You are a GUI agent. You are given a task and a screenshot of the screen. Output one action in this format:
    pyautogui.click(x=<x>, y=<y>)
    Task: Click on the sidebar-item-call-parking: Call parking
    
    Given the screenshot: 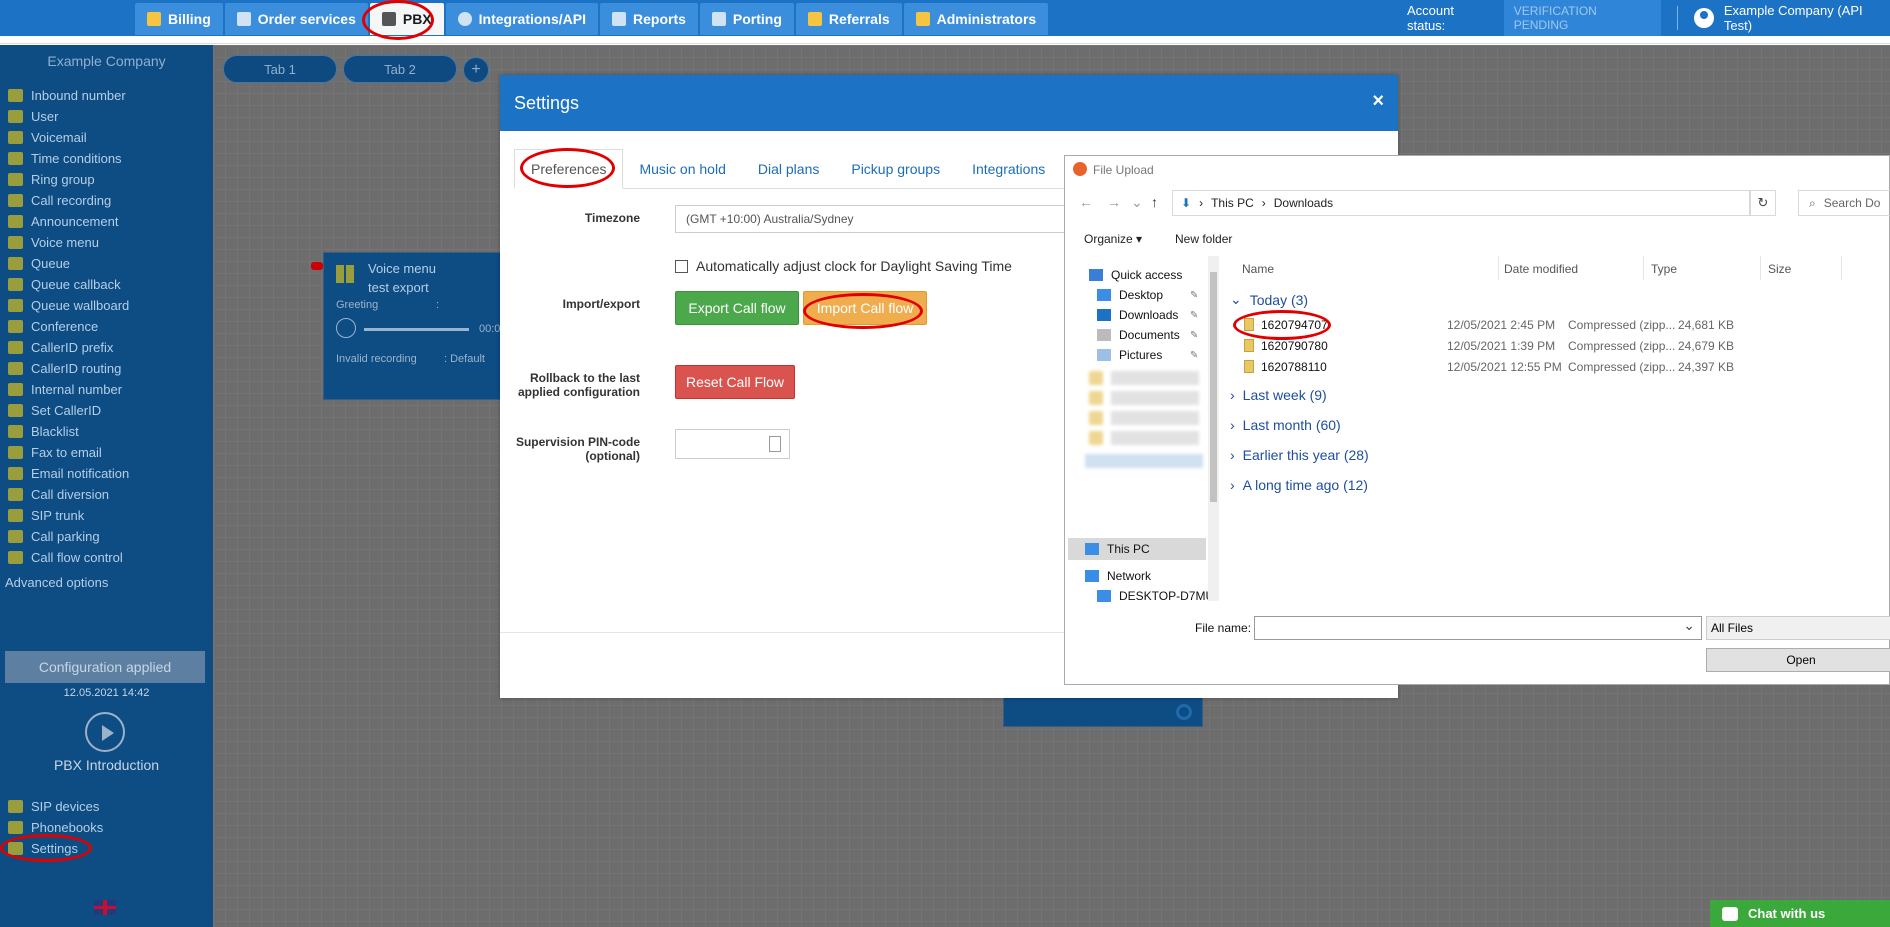 What is the action you would take?
    pyautogui.click(x=68, y=536)
    